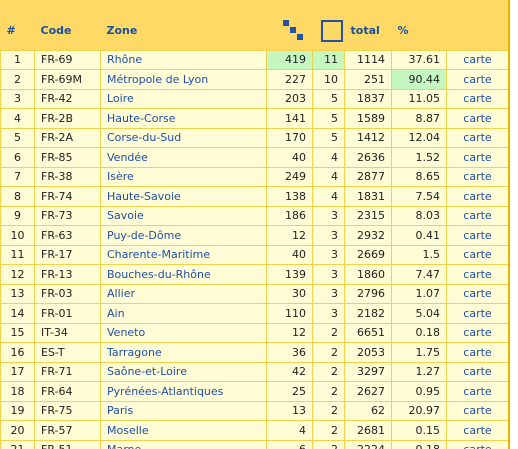  Describe the element at coordinates (17, 176) in the screenshot. I see `row-index: 7` at that location.